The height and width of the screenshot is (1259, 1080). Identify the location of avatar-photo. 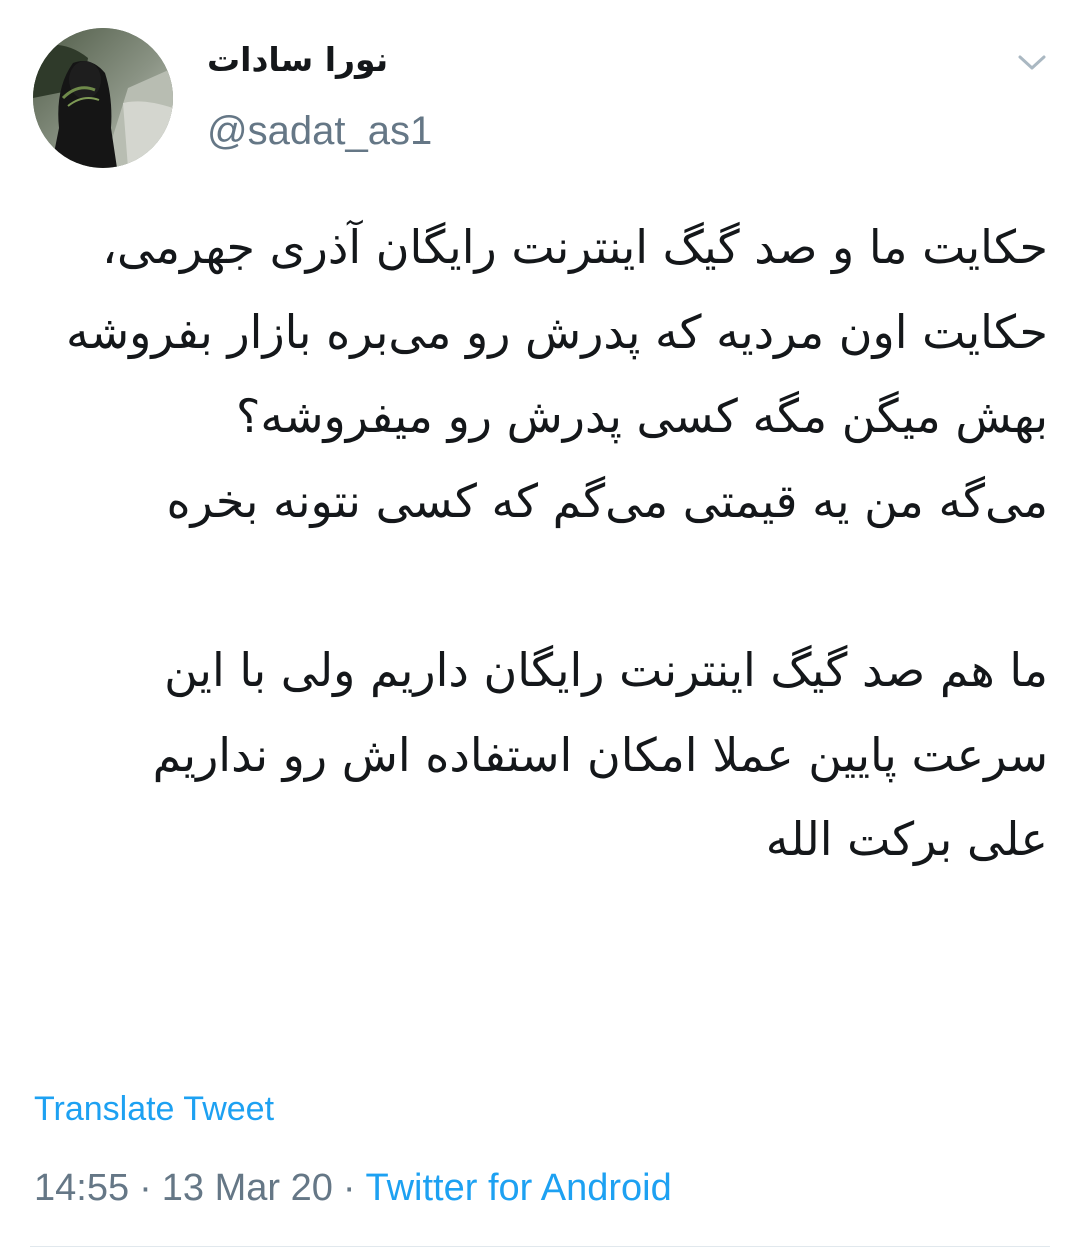
(103, 98).